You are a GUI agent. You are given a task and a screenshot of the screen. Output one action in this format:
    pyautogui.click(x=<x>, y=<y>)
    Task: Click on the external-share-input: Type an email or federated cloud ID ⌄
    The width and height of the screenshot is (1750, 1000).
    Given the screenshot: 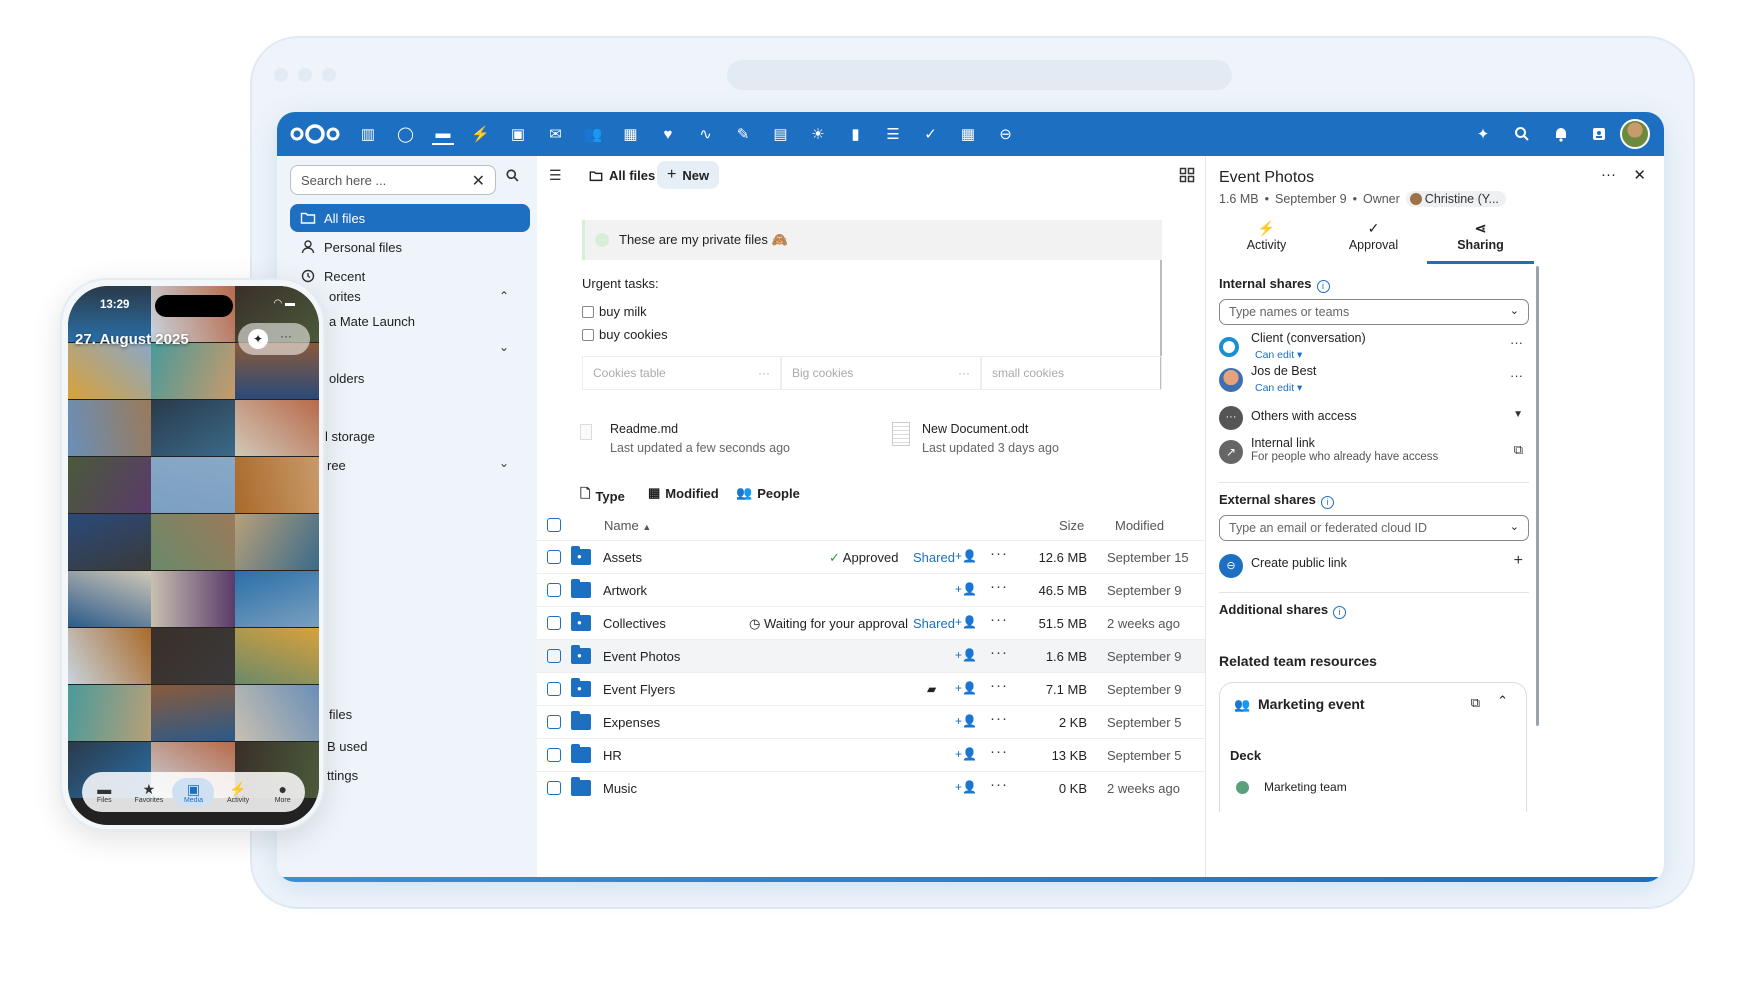 What is the action you would take?
    pyautogui.click(x=1374, y=528)
    